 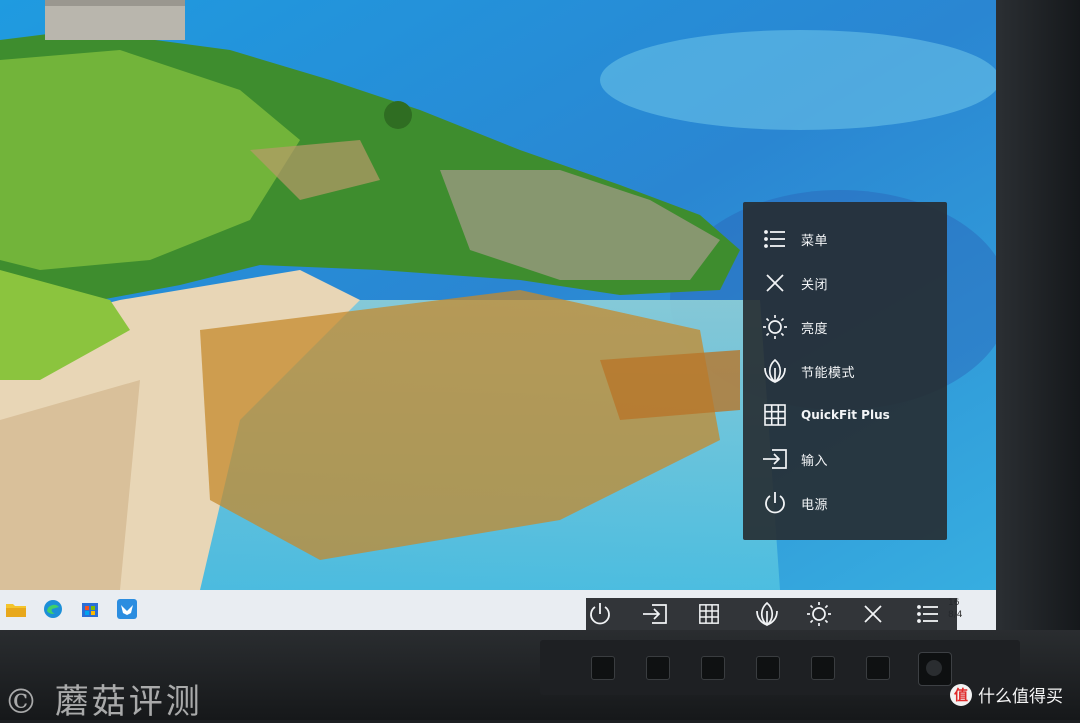 I want to click on watermark-left: © 蘑菇评测, so click(x=103, y=702).